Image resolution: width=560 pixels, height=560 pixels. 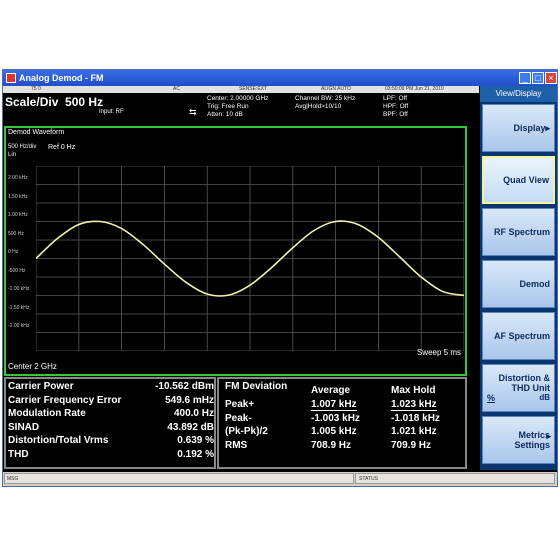 What do you see at coordinates (190, 427) in the screenshot?
I see `measurement-value: 43.892 dB` at bounding box center [190, 427].